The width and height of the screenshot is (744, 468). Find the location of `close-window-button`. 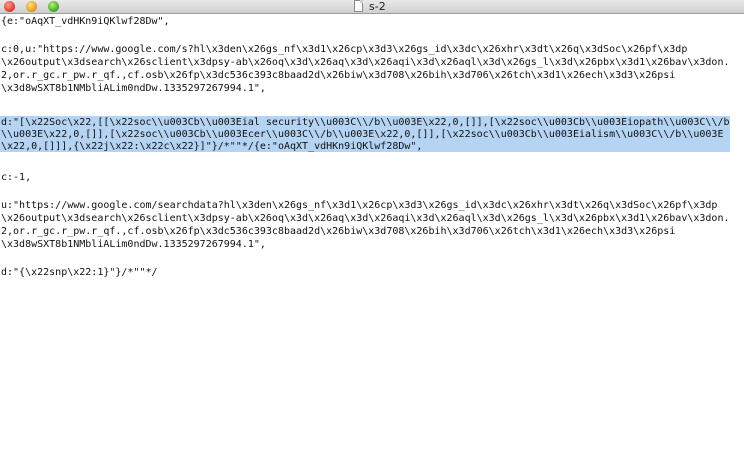

close-window-button is located at coordinates (9, 6).